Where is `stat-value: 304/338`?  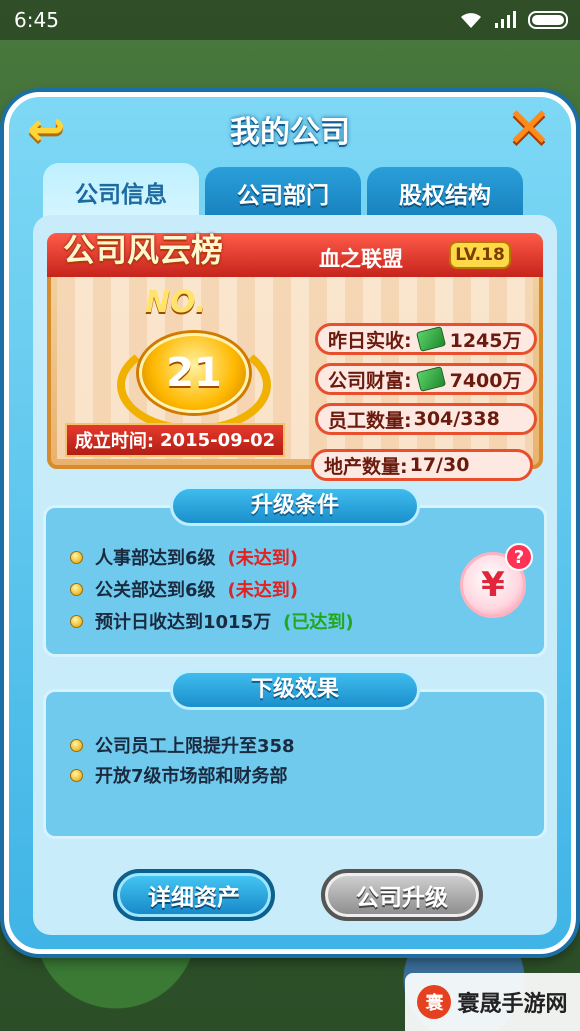 stat-value: 304/338 is located at coordinates (456, 419).